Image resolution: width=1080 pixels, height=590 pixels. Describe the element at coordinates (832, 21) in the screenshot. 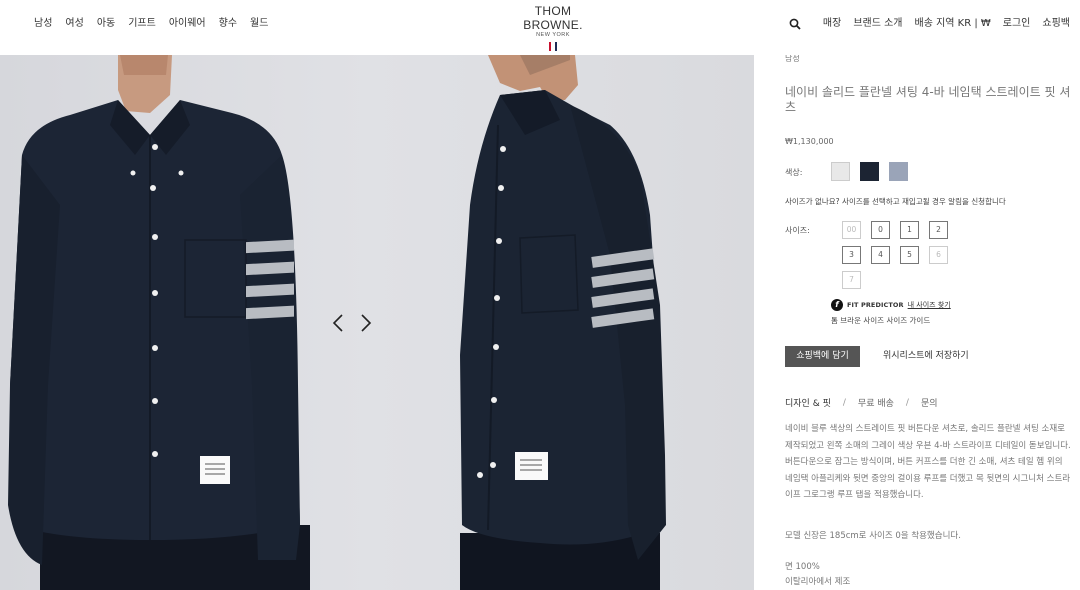

I see `nav-stores: 매장` at that location.